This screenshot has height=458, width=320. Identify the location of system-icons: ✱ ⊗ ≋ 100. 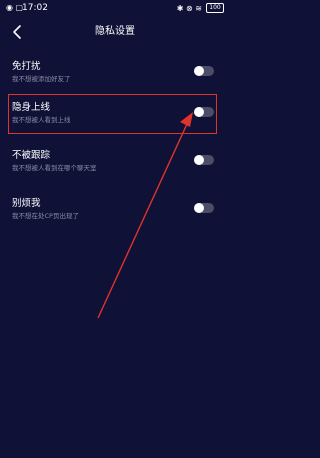
(200, 8).